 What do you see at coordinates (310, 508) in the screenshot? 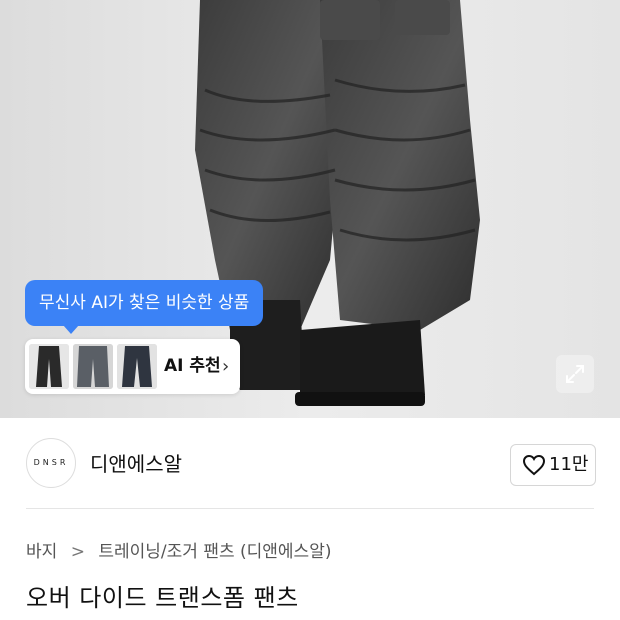
I see `divider` at bounding box center [310, 508].